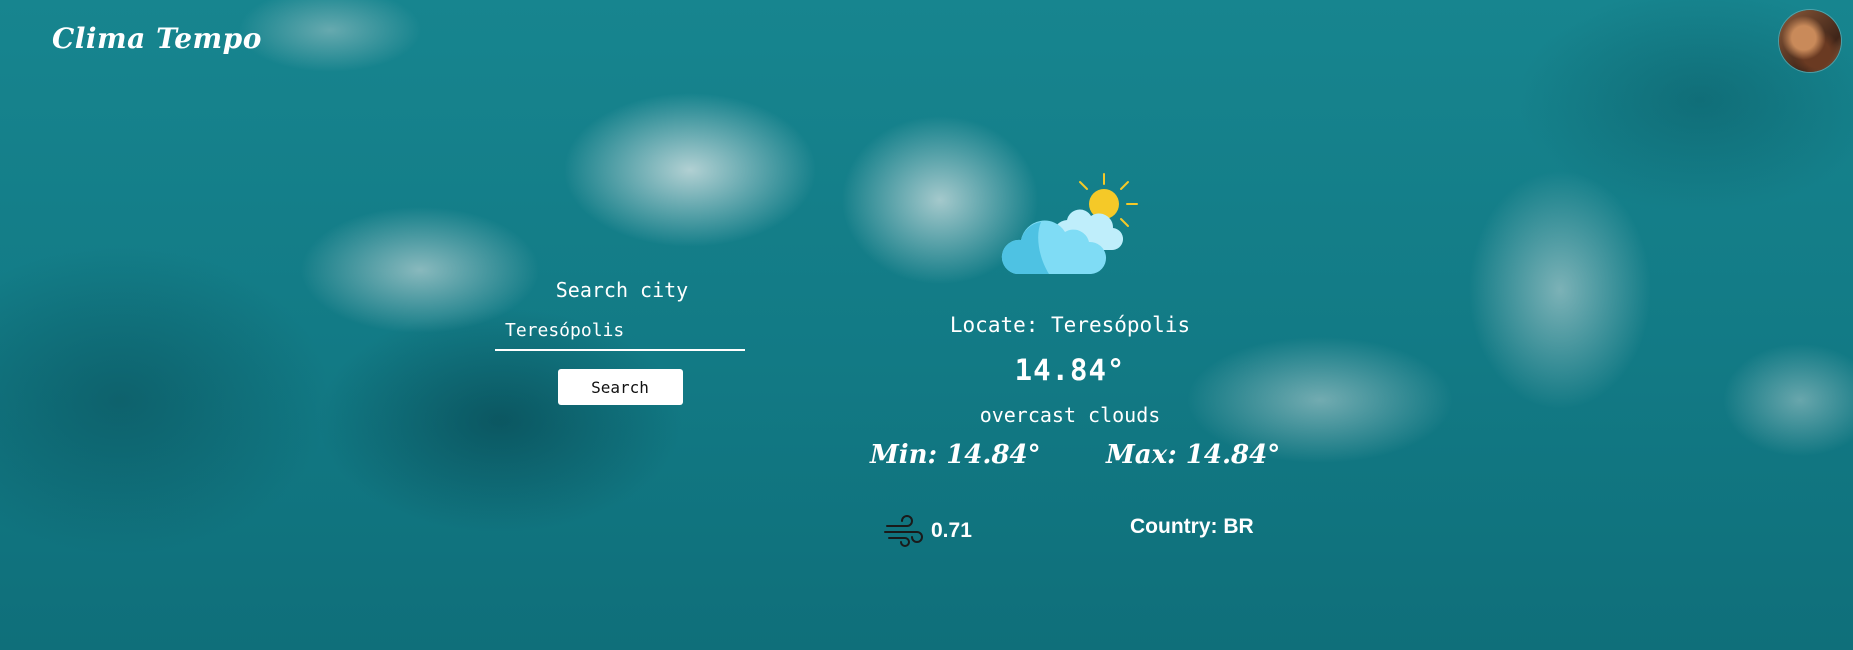 Image resolution: width=1853 pixels, height=650 pixels. I want to click on max-temperature: Max: 14.84°, so click(1193, 455).